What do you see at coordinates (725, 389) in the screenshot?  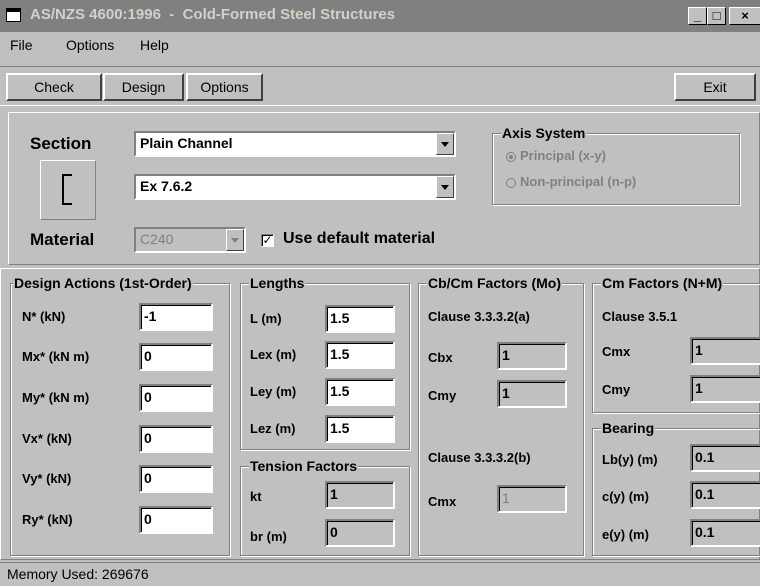 I see `cmy-nm-input: 1` at bounding box center [725, 389].